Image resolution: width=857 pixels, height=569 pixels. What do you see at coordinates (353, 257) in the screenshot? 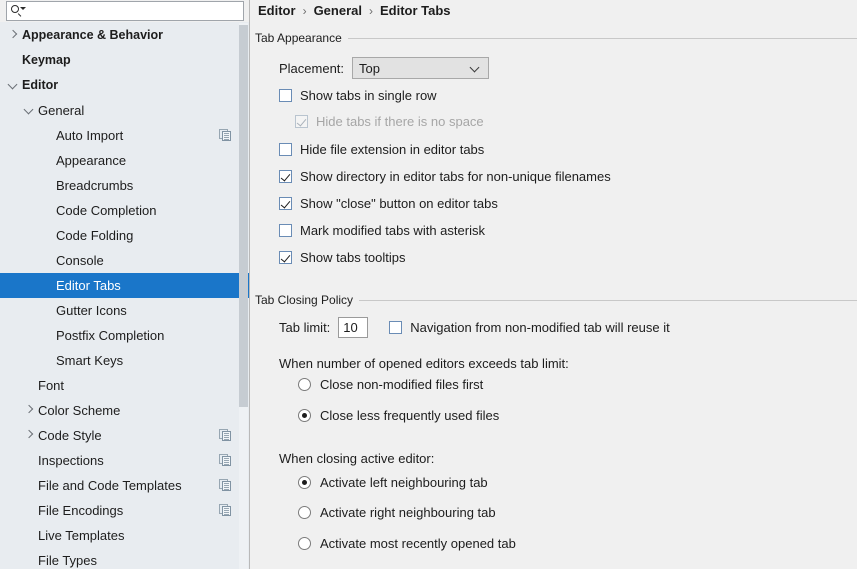
I see `checkbox-label: Show tabs tooltips` at bounding box center [353, 257].